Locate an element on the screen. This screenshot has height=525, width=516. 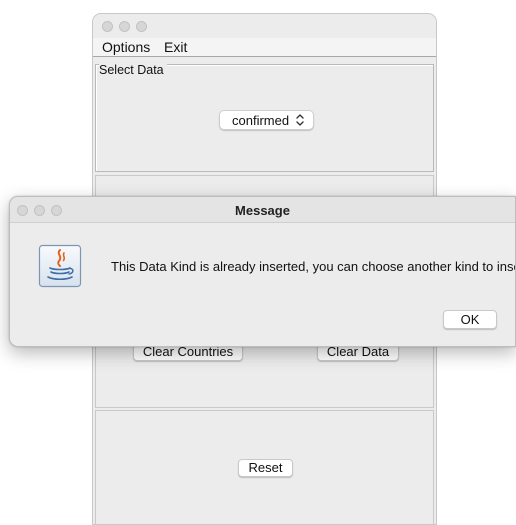
reset-panel: Reset is located at coordinates (264, 467).